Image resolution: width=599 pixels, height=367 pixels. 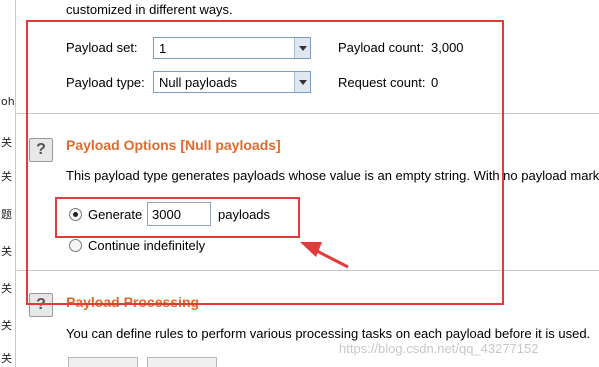 What do you see at coordinates (103, 362) in the screenshot?
I see `processing-add-button` at bounding box center [103, 362].